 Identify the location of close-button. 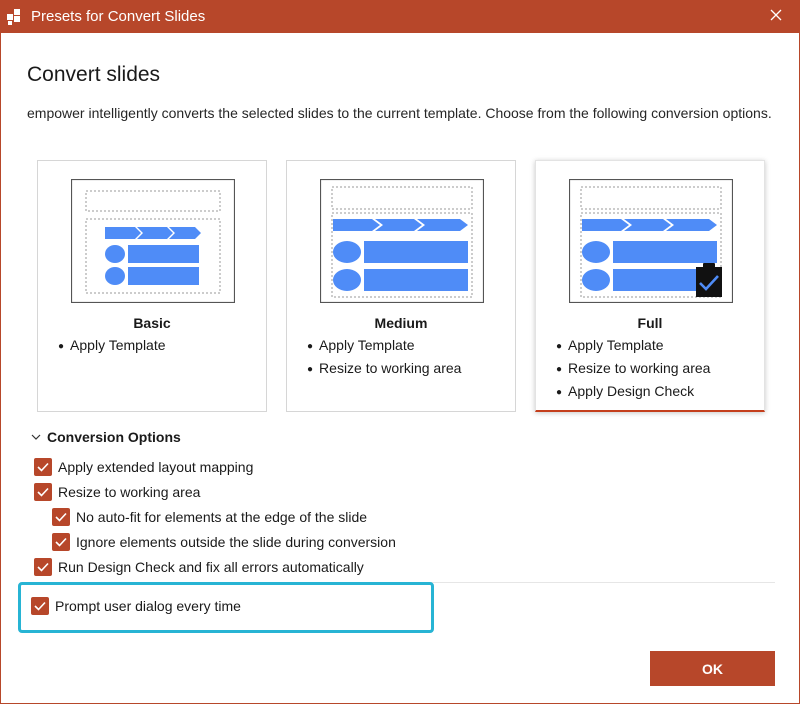
(776, 17).